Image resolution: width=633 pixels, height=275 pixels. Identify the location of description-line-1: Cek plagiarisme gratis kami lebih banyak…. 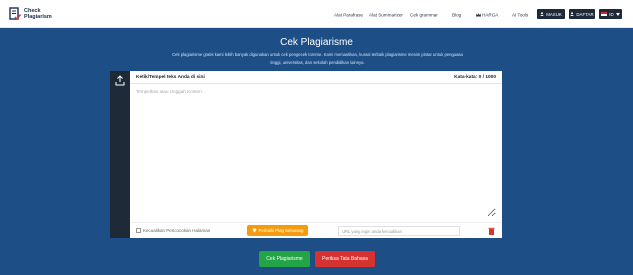
(317, 54).